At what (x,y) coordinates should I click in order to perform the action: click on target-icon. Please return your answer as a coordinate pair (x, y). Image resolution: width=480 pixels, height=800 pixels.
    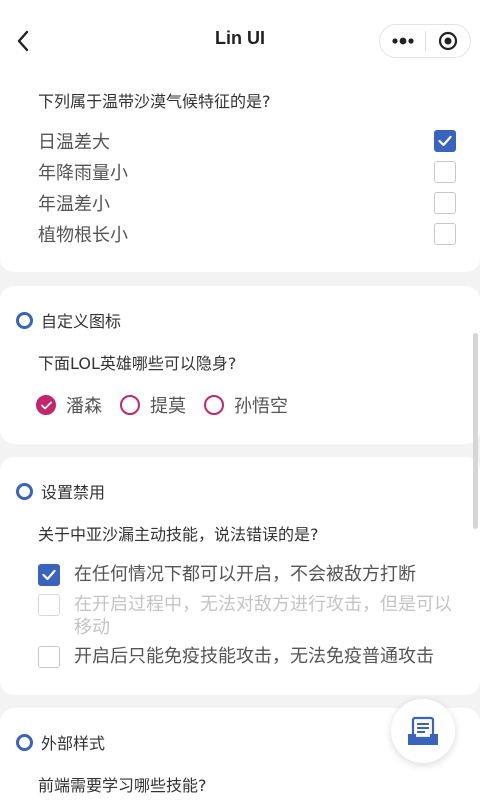
    Looking at the image, I should click on (448, 41).